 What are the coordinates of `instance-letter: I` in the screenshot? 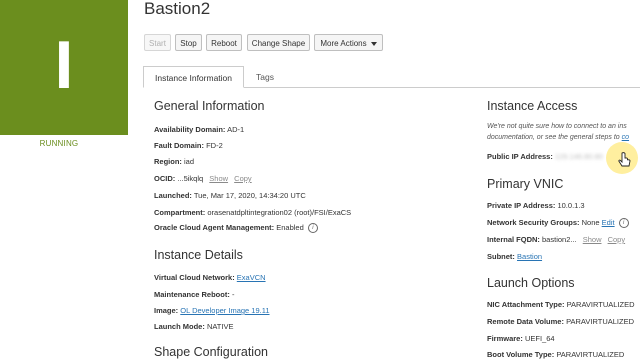 It's located at (64, 65).